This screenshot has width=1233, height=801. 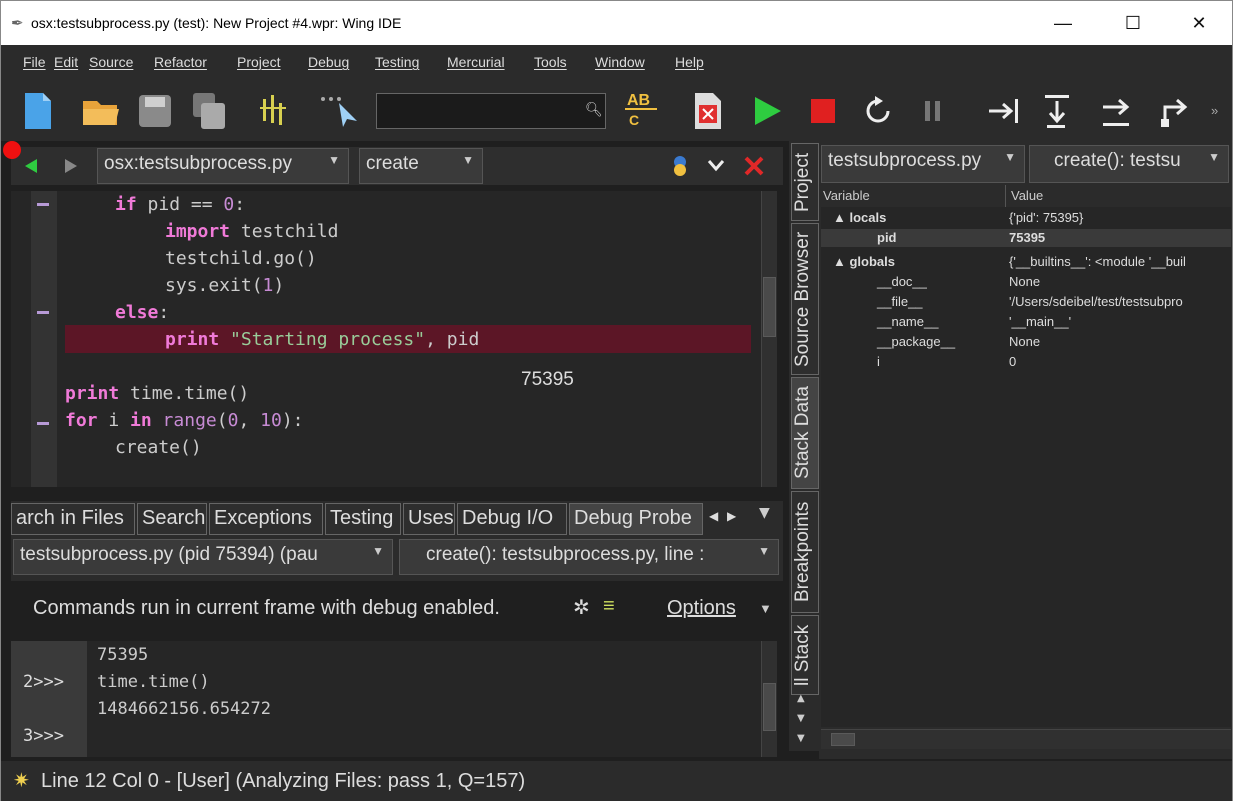 What do you see at coordinates (1013, 361) in the screenshot?
I see `variable-value: 0` at bounding box center [1013, 361].